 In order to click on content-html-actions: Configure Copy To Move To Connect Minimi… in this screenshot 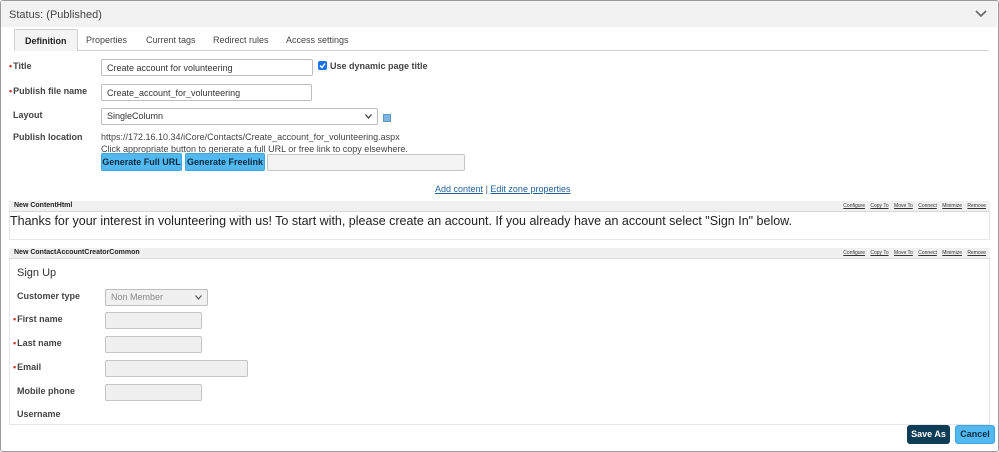, I will do `click(912, 206)`.